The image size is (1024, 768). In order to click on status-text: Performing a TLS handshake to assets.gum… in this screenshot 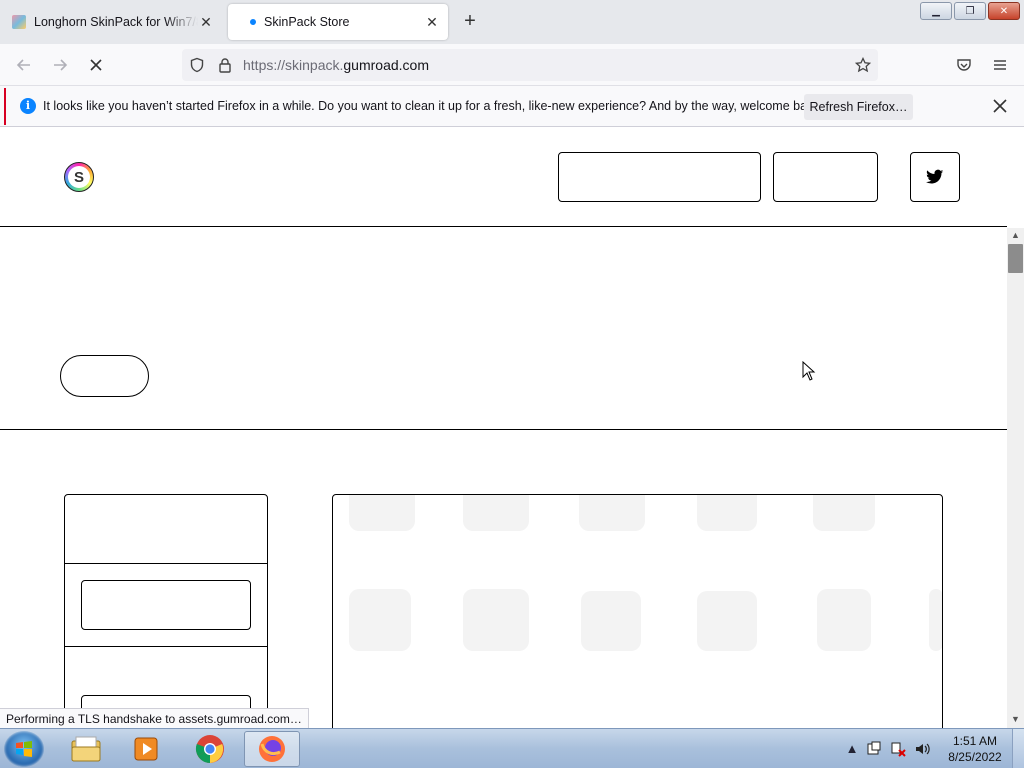, I will do `click(154, 718)`.